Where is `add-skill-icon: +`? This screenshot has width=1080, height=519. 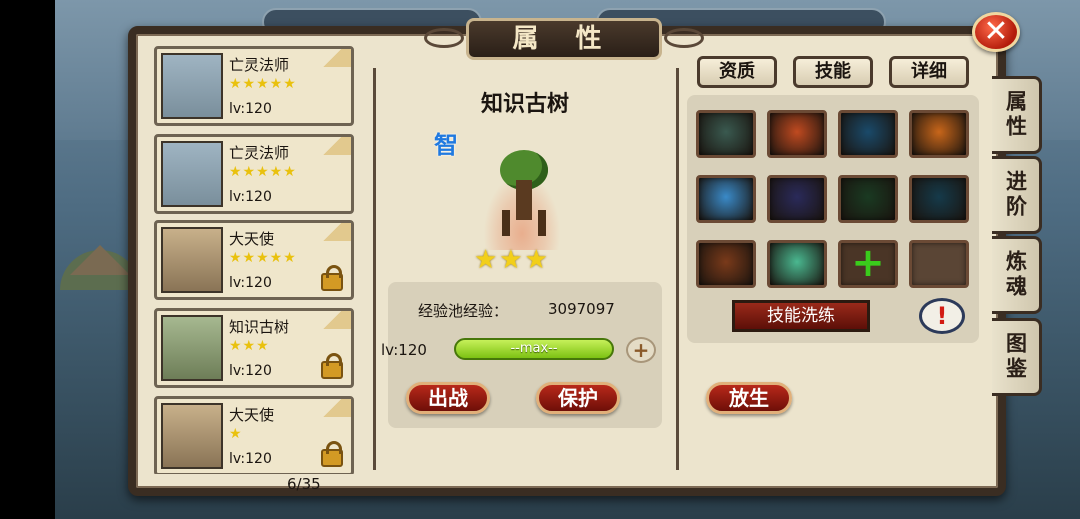
add-skill-icon: + is located at coordinates (868, 264).